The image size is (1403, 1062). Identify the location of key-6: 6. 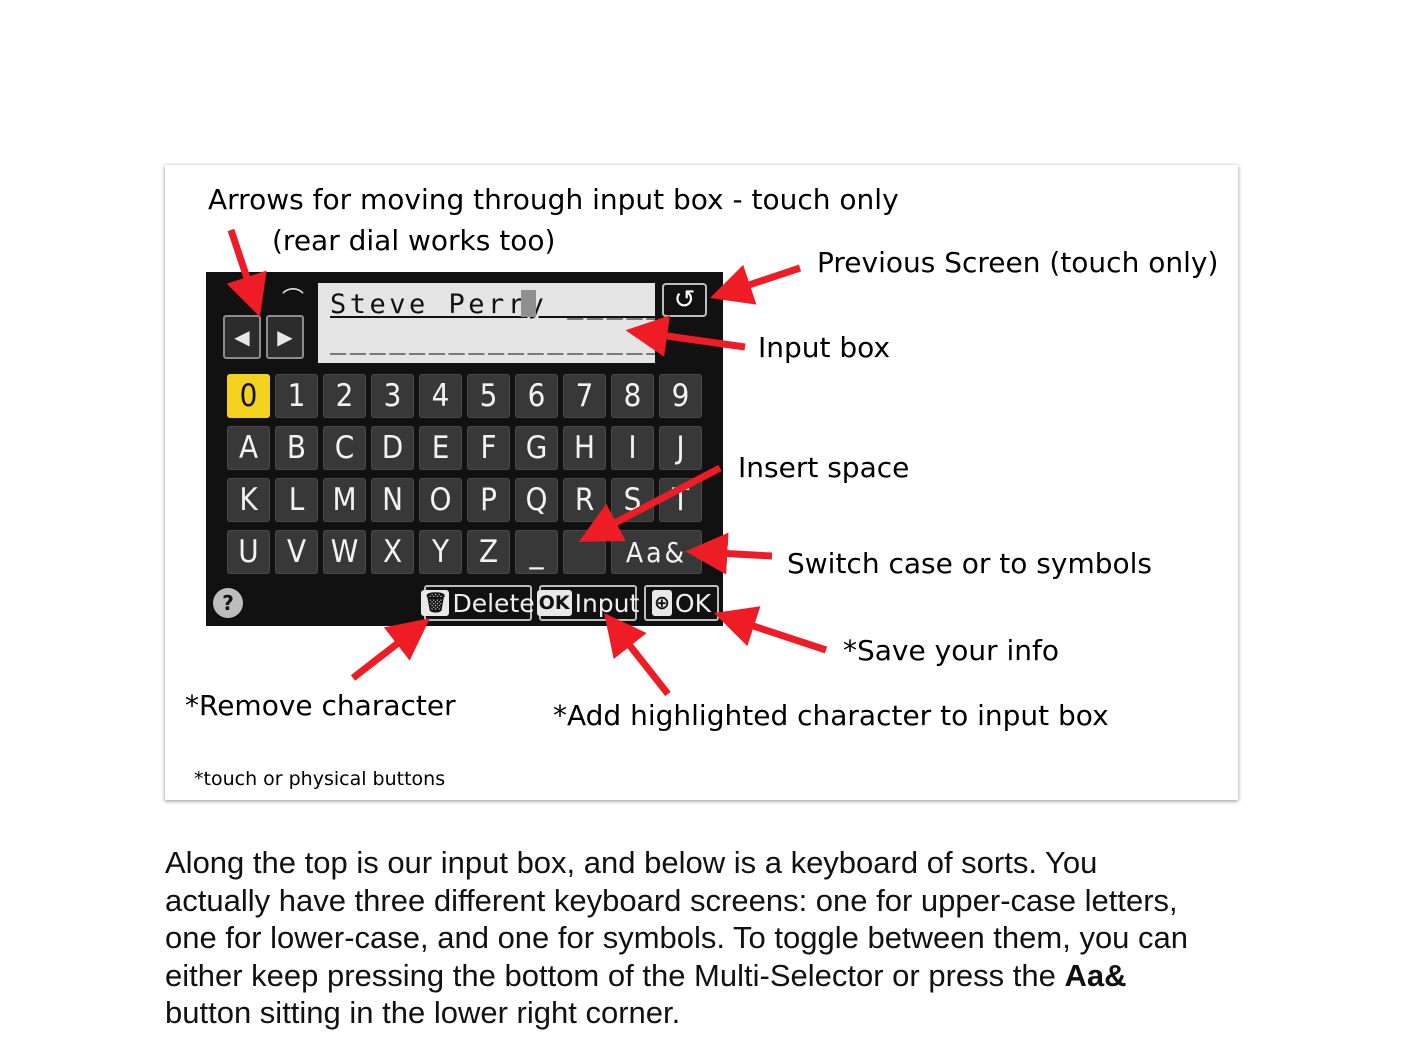
(536, 396).